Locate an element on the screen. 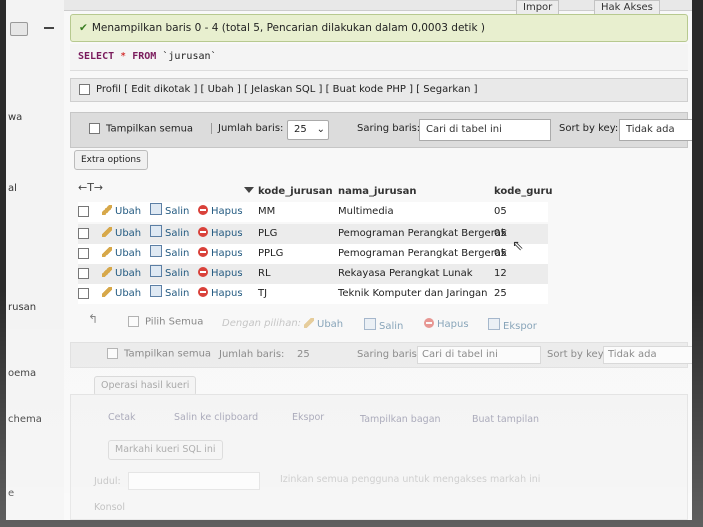 The image size is (703, 527). copy-clipboard-link: Salin ke clipboard is located at coordinates (216, 417).